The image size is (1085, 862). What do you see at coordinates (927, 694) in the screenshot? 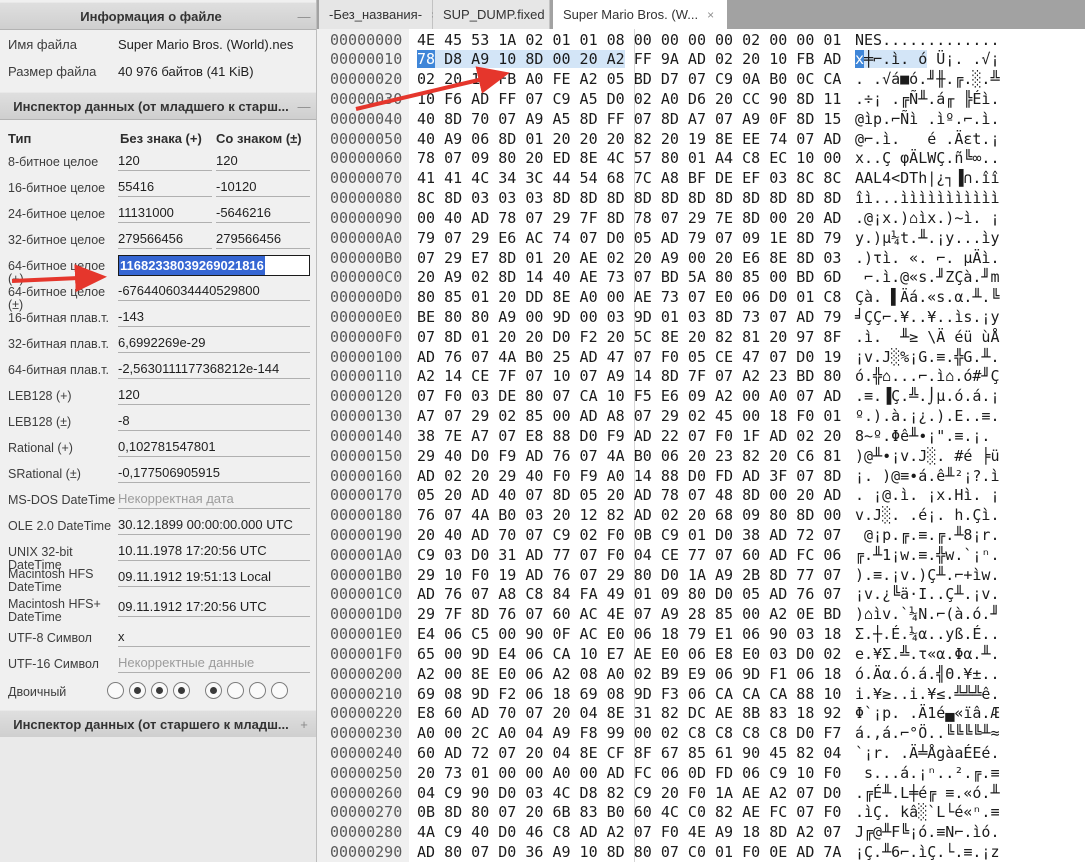
I see `hex-row-ascii: i.¥≥..i.¥≤.╩╩╩ê.` at bounding box center [927, 694].